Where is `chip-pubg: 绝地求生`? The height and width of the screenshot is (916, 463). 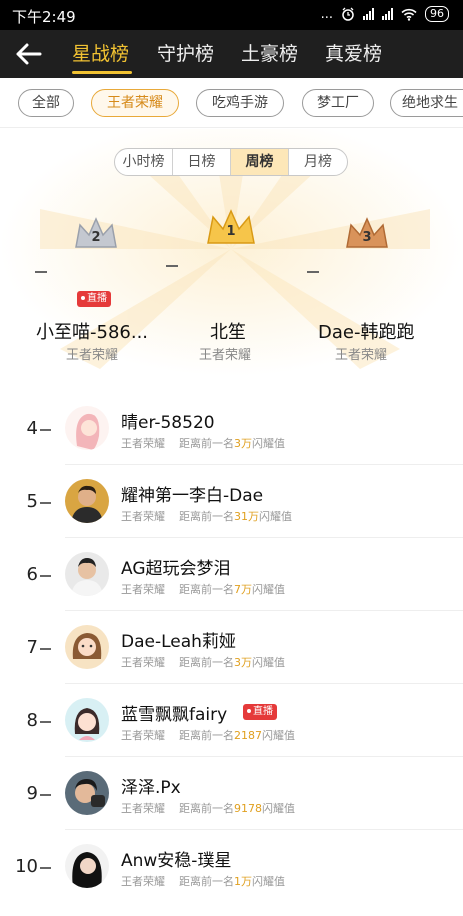 chip-pubg: 绝地求生 is located at coordinates (426, 103).